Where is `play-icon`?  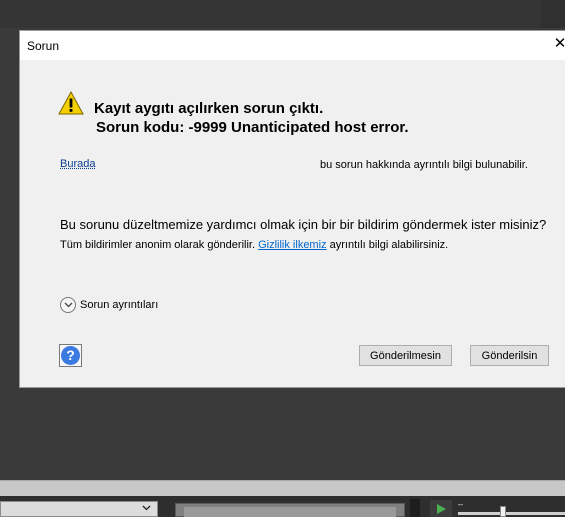
play-icon is located at coordinates (441, 508).